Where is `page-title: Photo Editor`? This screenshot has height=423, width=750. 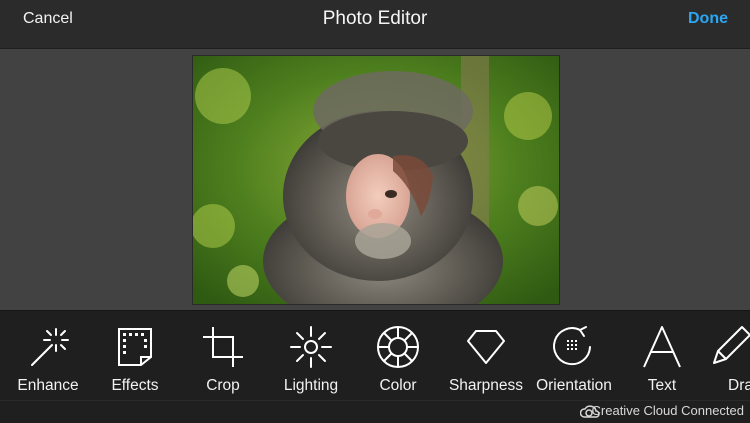
page-title: Photo Editor is located at coordinates (375, 18).